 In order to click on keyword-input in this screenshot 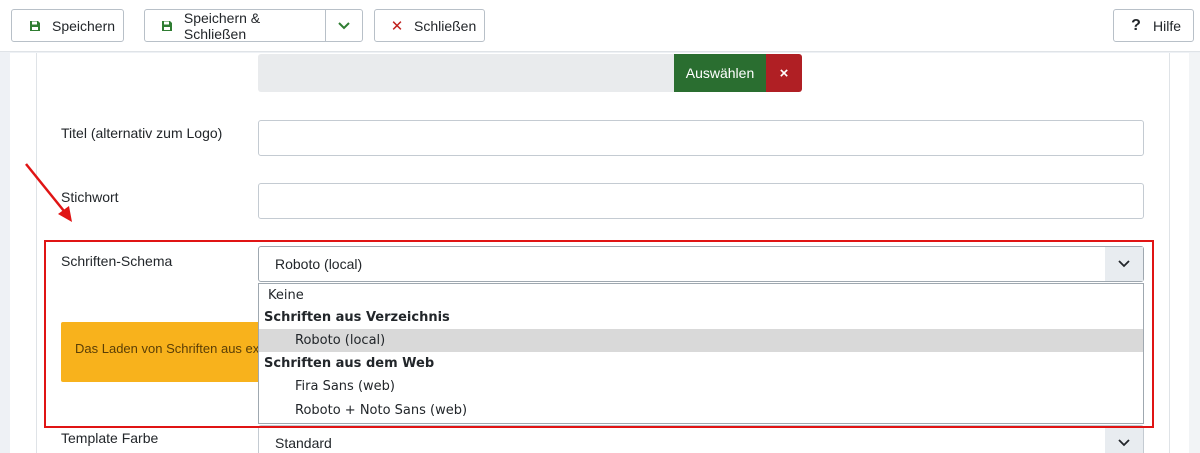, I will do `click(701, 201)`.